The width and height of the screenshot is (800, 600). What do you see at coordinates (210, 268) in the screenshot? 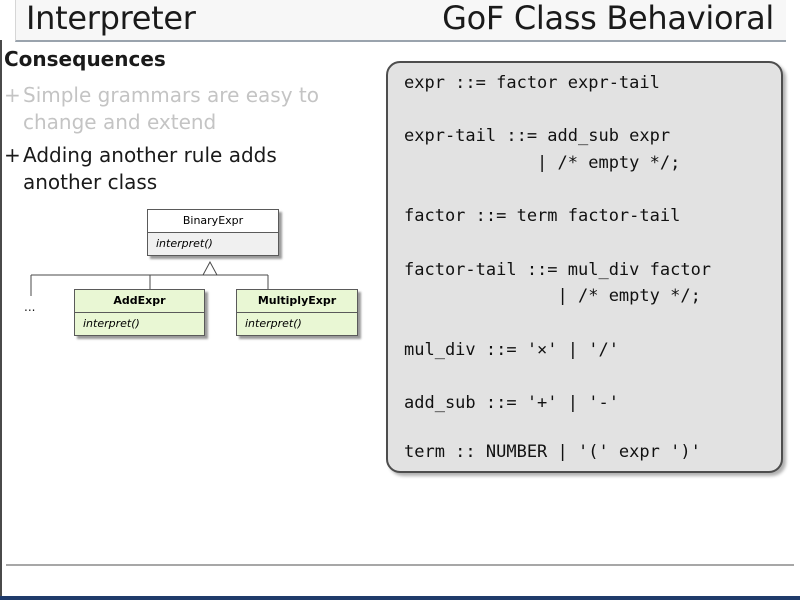
I see `inheritance-arrowhead` at bounding box center [210, 268].